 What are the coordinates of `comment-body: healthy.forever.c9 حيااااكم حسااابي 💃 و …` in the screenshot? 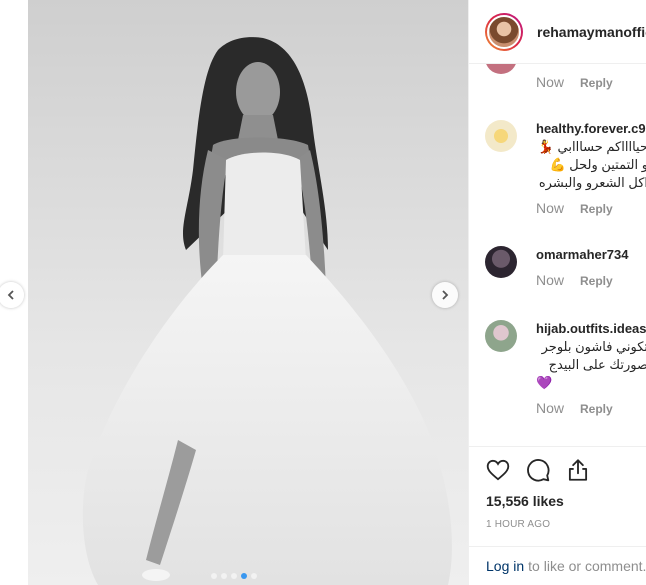 It's located at (591, 168).